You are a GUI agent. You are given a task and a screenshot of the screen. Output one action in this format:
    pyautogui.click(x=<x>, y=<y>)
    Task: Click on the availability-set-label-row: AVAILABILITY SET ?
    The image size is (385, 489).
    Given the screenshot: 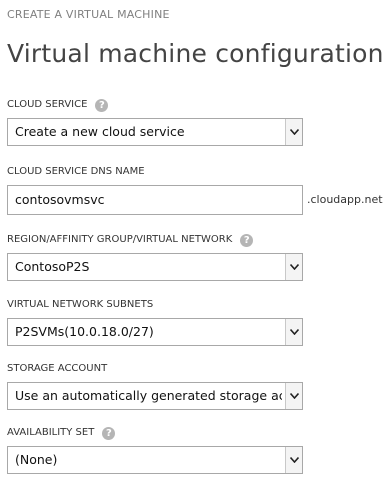 What is the action you would take?
    pyautogui.click(x=155, y=433)
    